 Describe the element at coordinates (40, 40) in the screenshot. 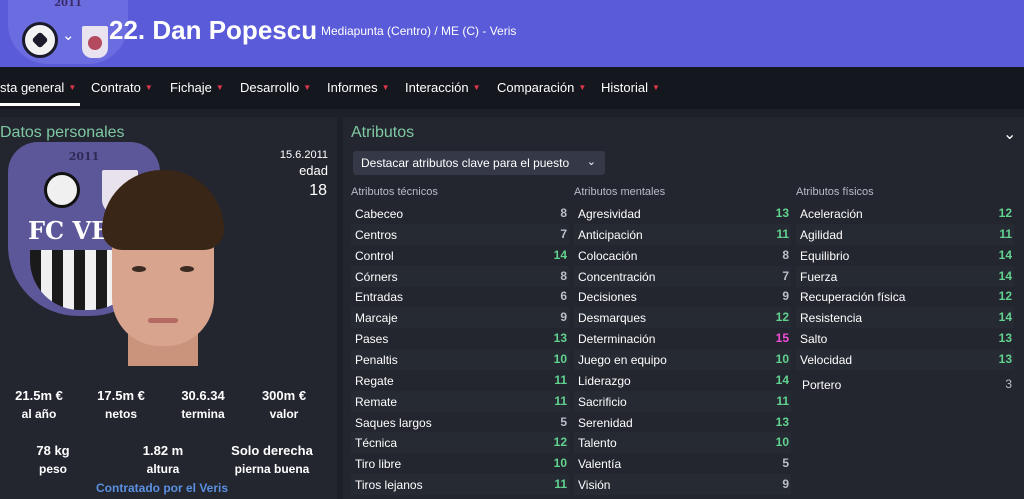

I see `club-switch-icon` at that location.